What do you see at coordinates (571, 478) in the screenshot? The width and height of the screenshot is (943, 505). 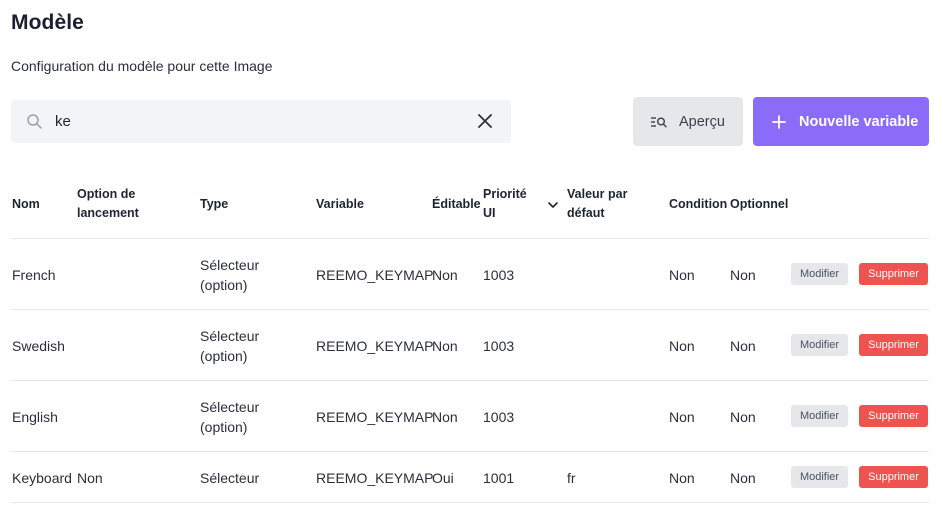 I see `cell-valeur: fr` at bounding box center [571, 478].